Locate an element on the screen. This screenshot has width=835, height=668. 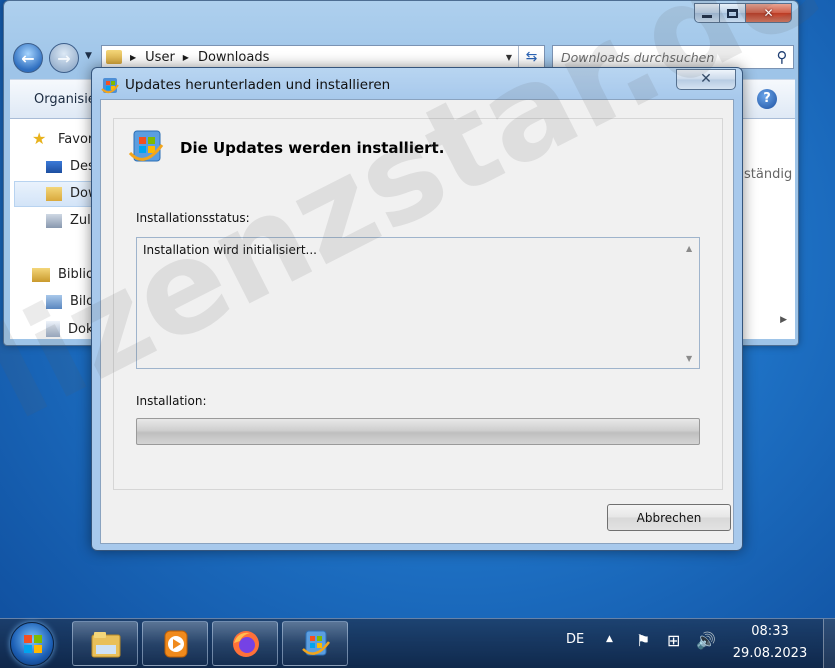
forward-button: → is located at coordinates (64, 58).